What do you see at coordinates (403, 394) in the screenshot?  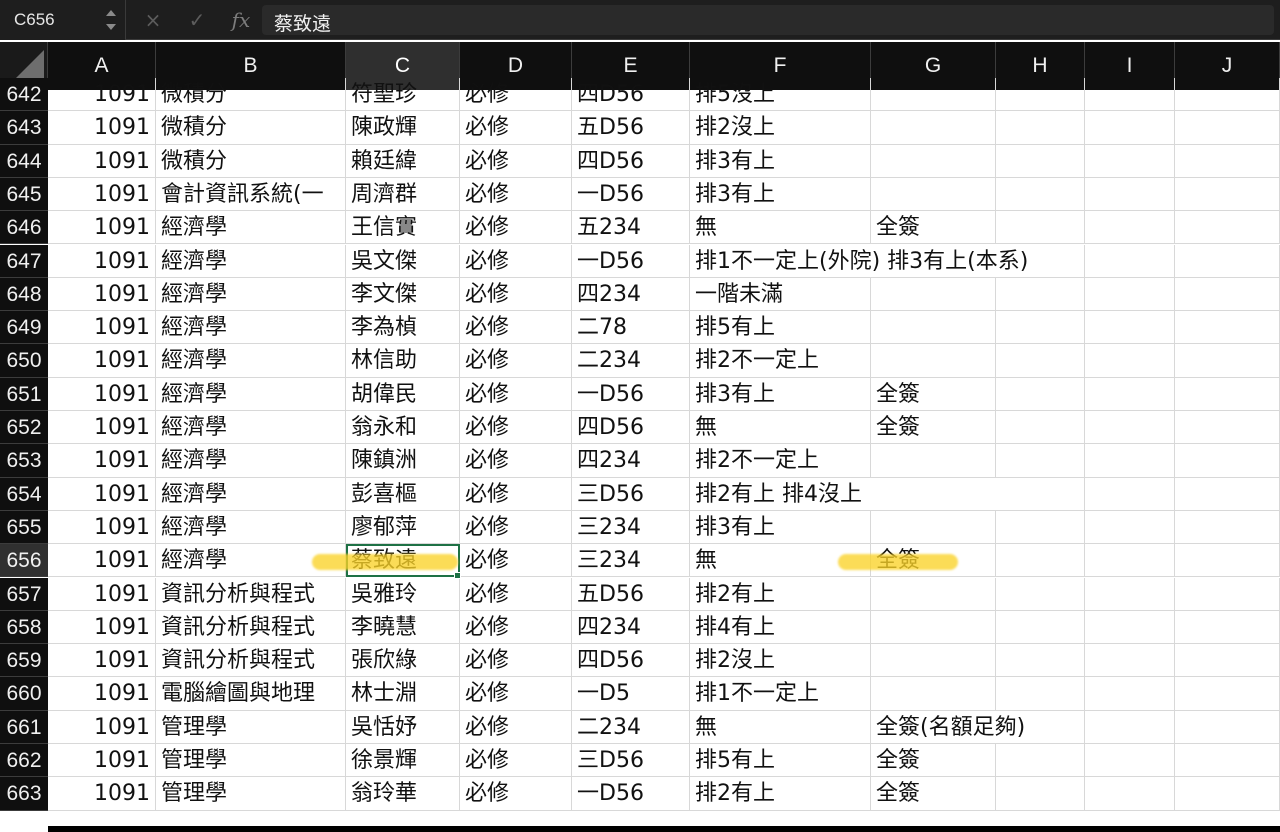 I see `cell-c-651: 胡偉民` at bounding box center [403, 394].